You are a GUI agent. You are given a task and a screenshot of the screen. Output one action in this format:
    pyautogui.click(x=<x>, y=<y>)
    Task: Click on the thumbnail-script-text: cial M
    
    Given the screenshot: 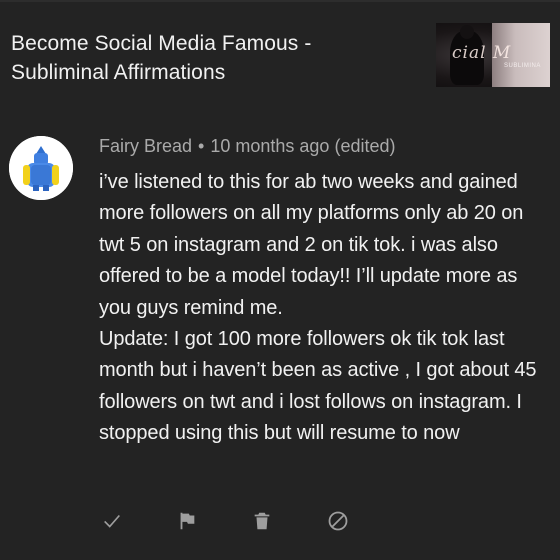 What is the action you would take?
    pyautogui.click(x=482, y=53)
    